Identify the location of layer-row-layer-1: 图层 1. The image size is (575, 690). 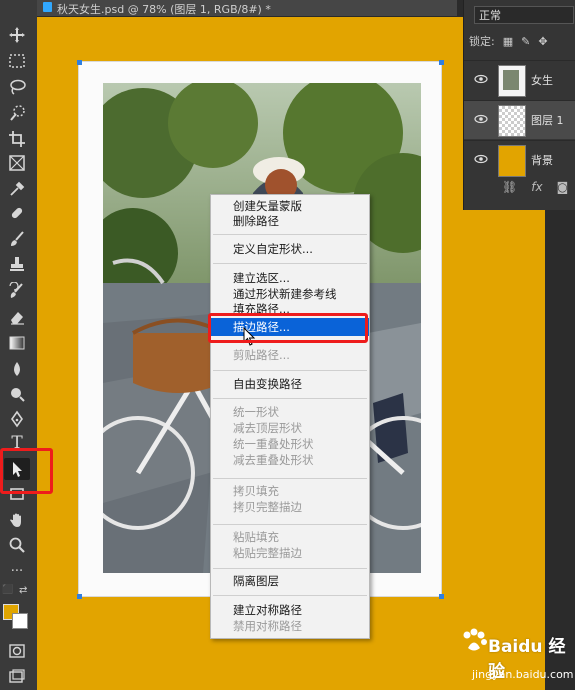
(519, 119).